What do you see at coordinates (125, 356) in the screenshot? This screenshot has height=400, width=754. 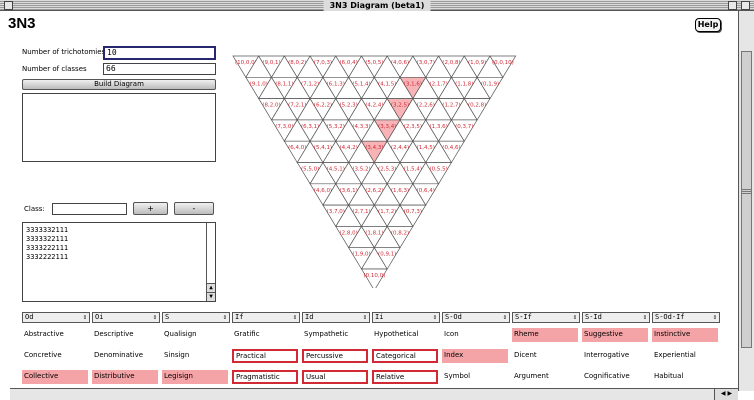 I see `table-cell: Denominative` at bounding box center [125, 356].